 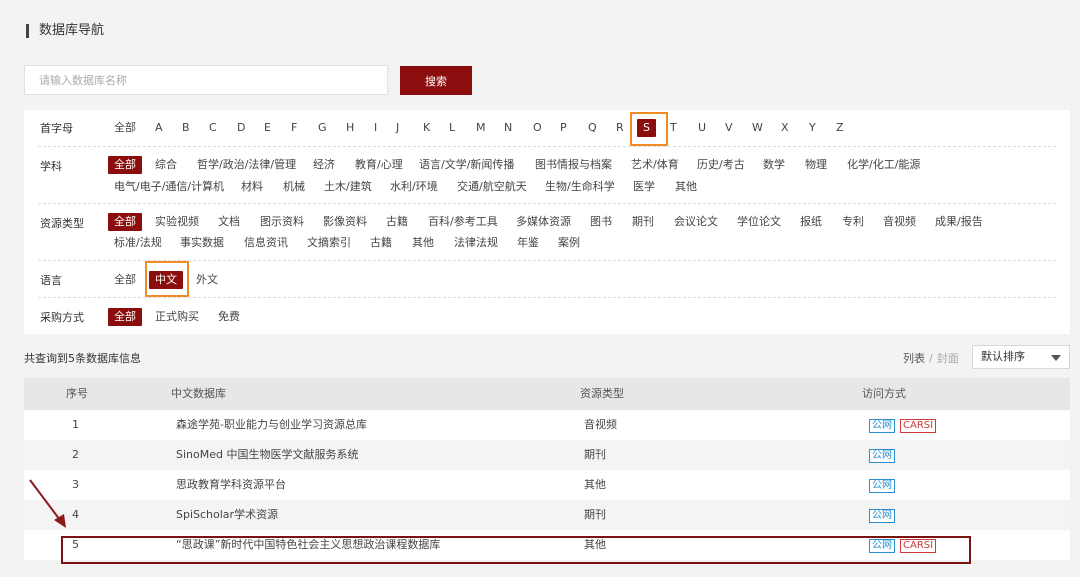 I want to click on filter-item-purchase-0: 全部, so click(x=125, y=317).